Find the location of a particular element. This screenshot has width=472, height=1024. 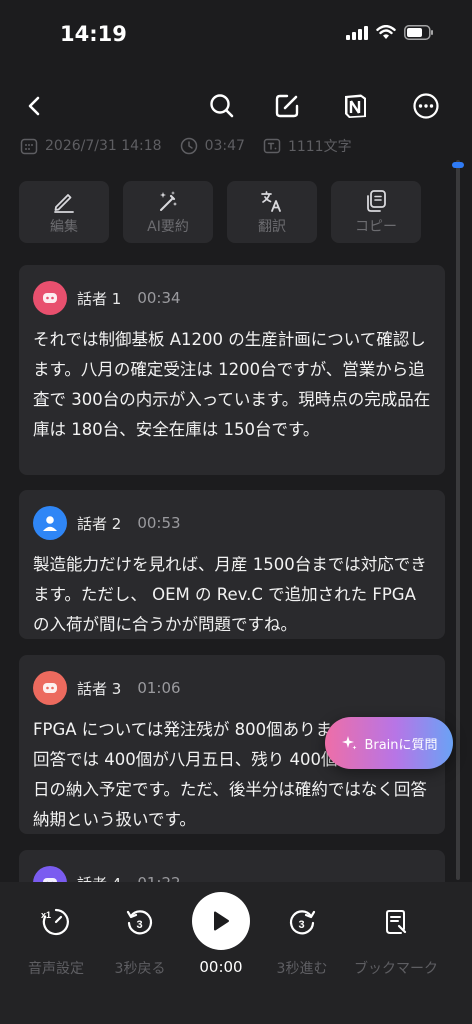

clock-icon is located at coordinates (188, 146).